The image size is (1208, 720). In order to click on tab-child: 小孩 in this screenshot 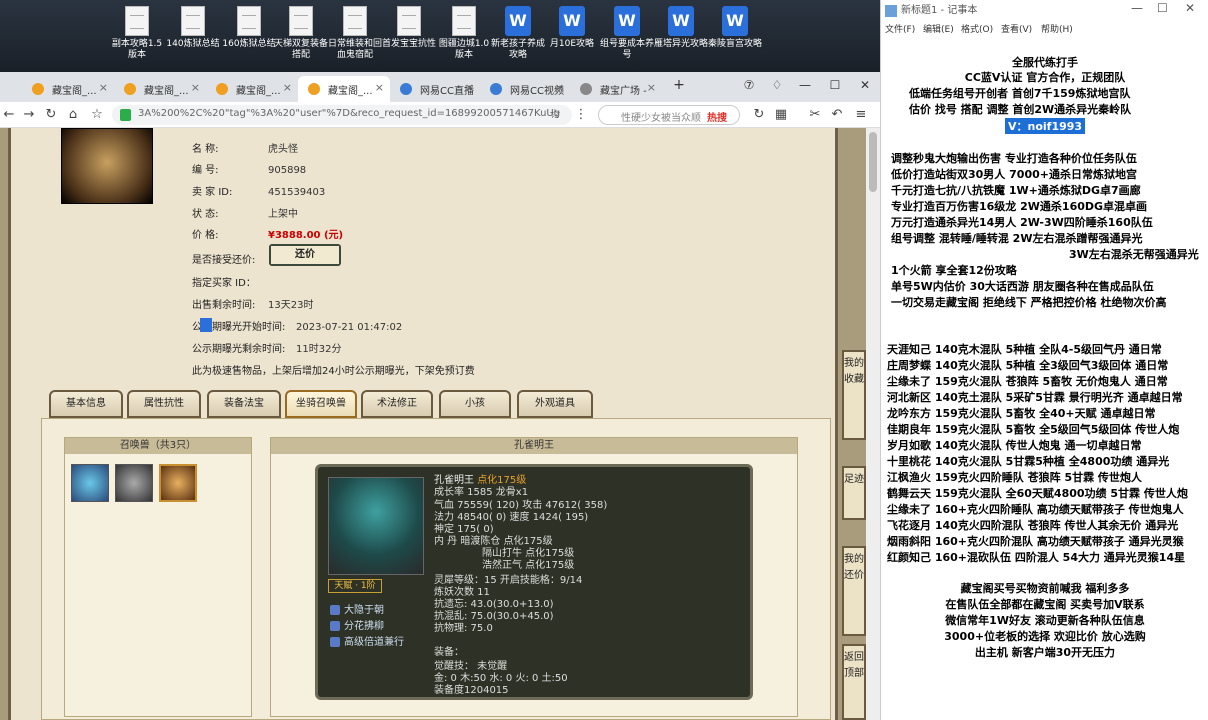, I will do `click(475, 404)`.